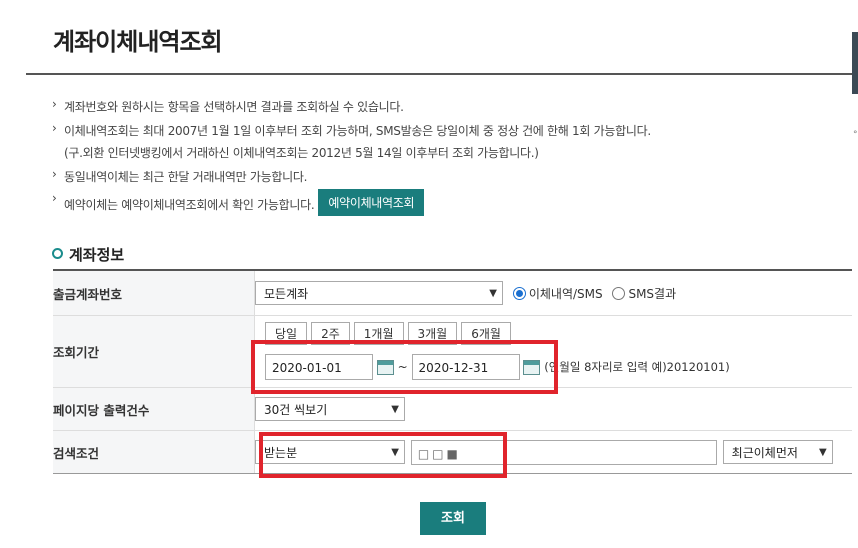 Image resolution: width=858 pixels, height=548 pixels. I want to click on highlight-date-range, so click(404, 367).